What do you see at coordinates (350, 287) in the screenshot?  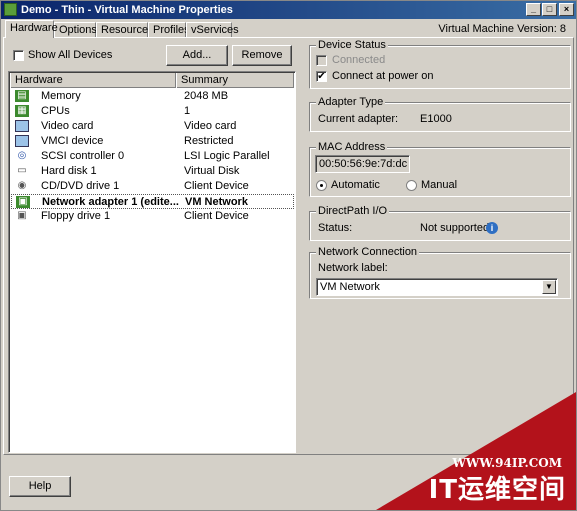 I see `network-label-value: VM Network` at bounding box center [350, 287].